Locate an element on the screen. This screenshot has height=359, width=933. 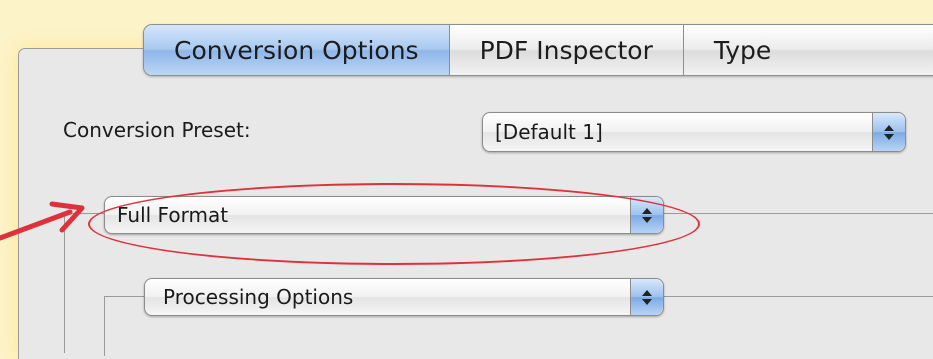
tab-bar: Conversion Options PDF Inspector Type is located at coordinates (538, 50).